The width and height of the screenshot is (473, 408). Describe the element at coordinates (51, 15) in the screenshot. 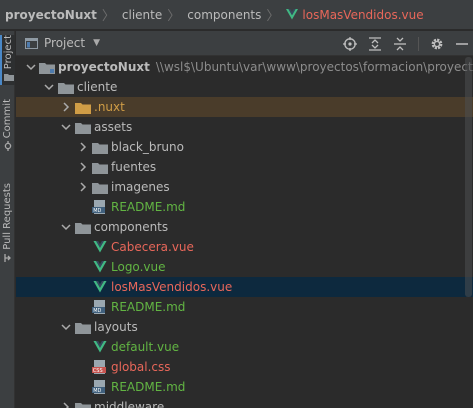

I see `breadcrumb-item-project: proyectoNuxt` at that location.